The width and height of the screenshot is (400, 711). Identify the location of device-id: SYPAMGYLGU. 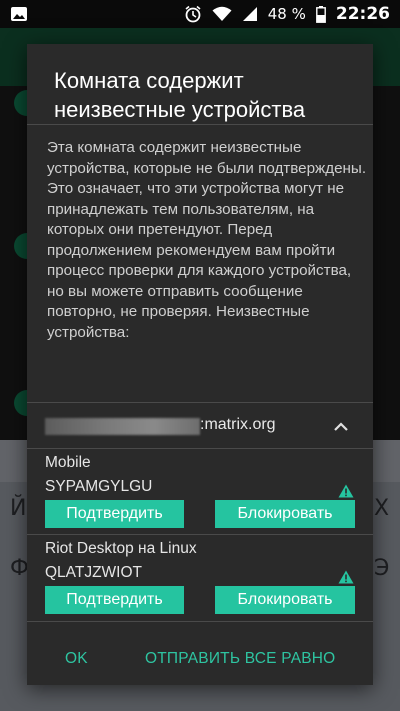
(99, 486).